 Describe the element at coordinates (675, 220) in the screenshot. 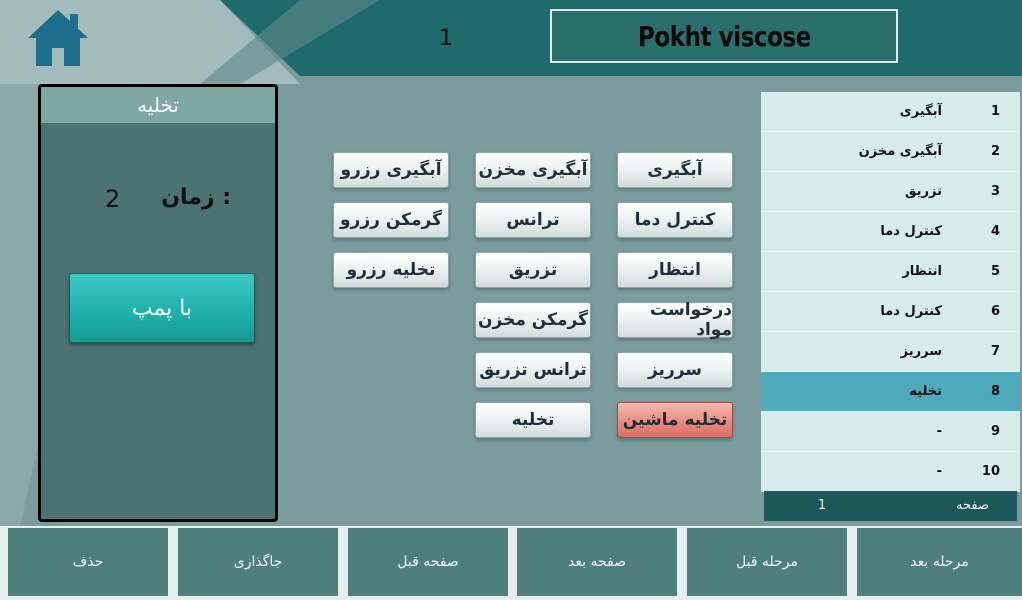

I see `step-button-temp-control: کنترل دما` at that location.